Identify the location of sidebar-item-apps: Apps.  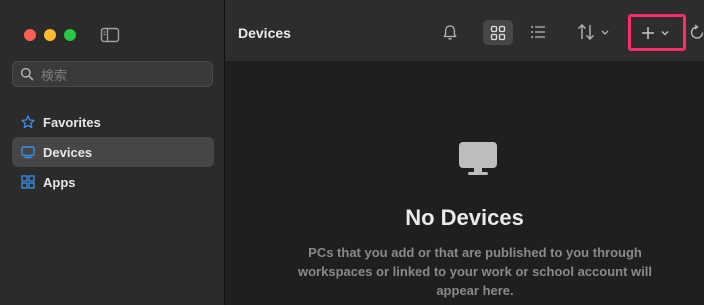
(113, 182).